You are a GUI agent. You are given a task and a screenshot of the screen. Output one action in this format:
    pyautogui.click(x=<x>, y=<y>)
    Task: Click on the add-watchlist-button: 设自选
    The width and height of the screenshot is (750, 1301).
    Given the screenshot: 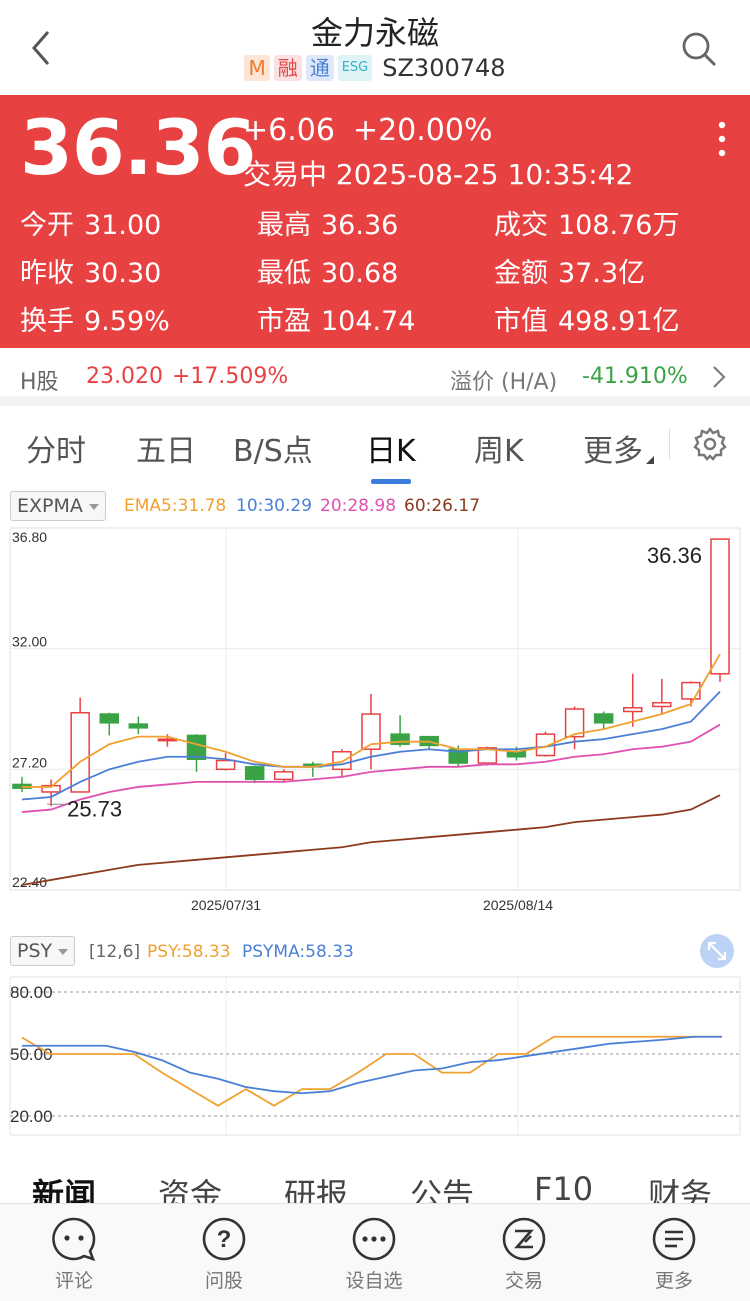 What is the action you would take?
    pyautogui.click(x=374, y=1254)
    